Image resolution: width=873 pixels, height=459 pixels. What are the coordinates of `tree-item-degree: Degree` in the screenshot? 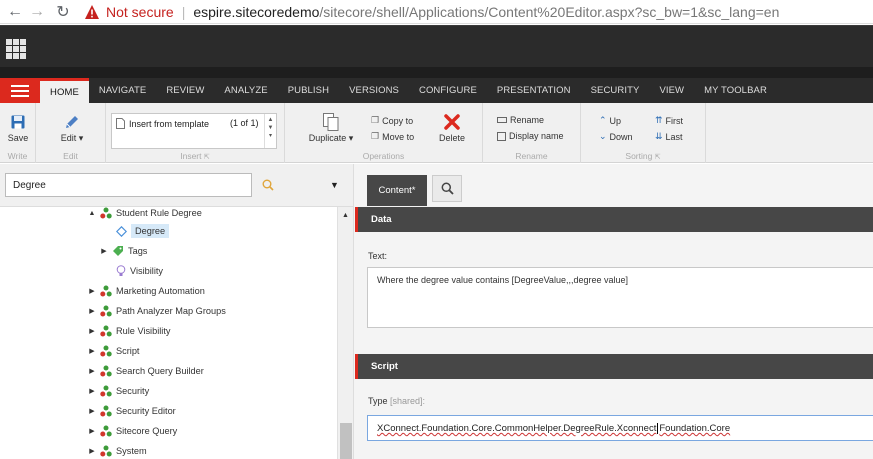 It's located at (137, 231).